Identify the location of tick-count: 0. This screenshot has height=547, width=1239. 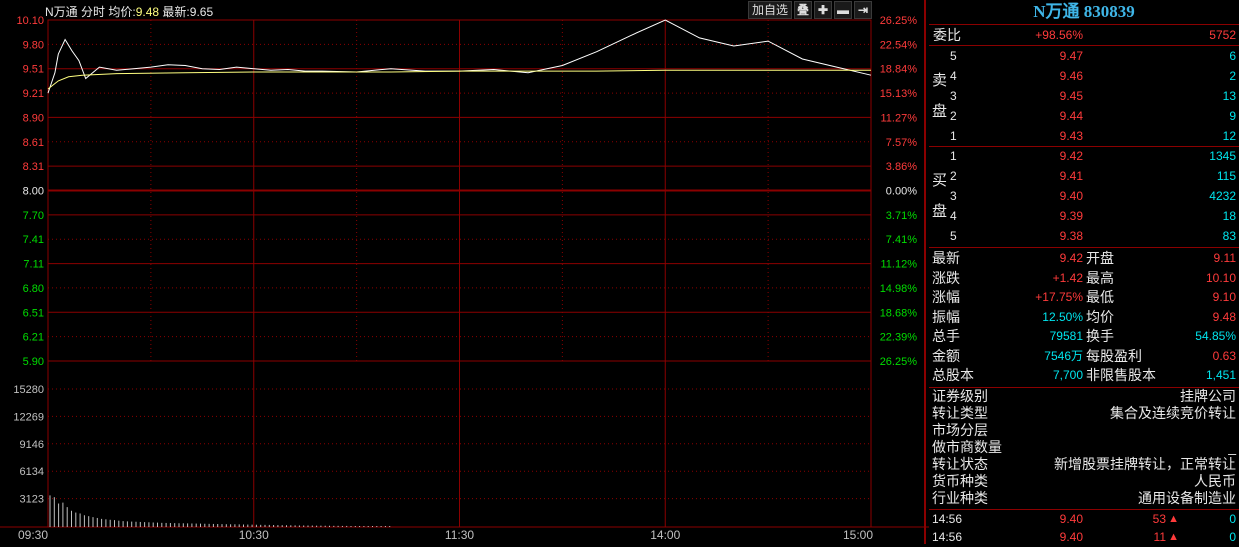
(1232, 537).